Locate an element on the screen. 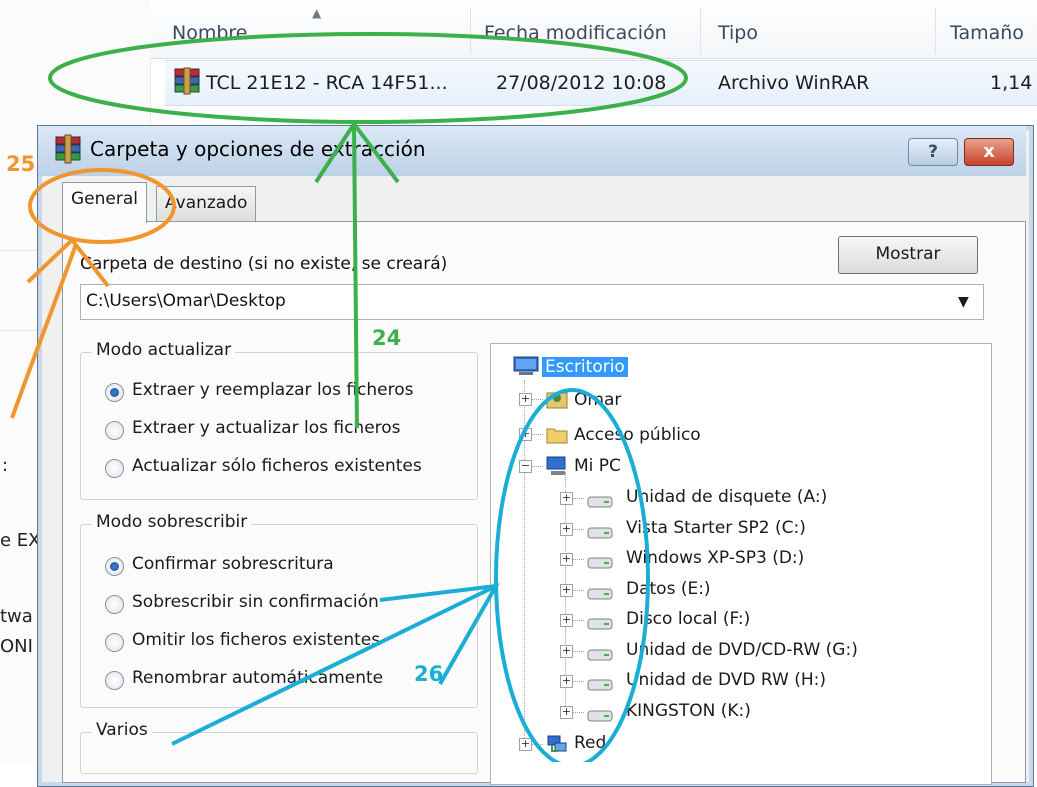  green-highlight-ellipse is located at coordinates (368, 78).